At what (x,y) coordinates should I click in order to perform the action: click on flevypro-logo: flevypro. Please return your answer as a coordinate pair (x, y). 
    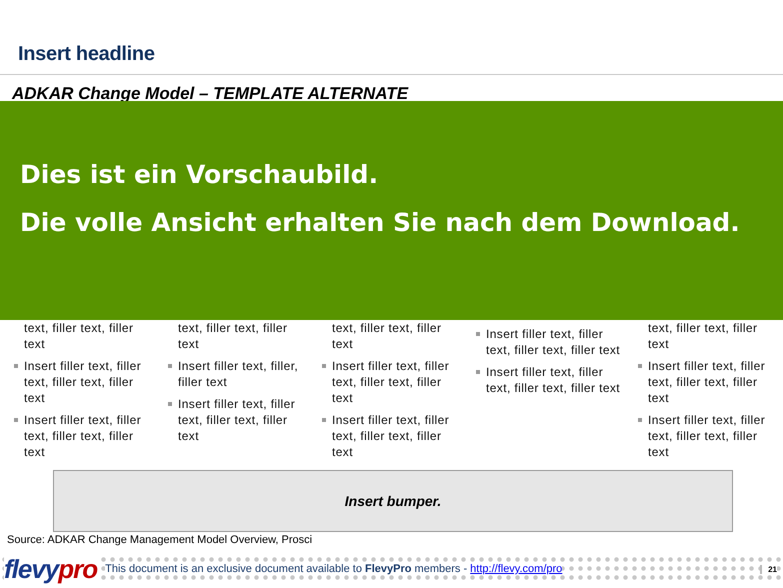
    Looking at the image, I should click on (51, 569).